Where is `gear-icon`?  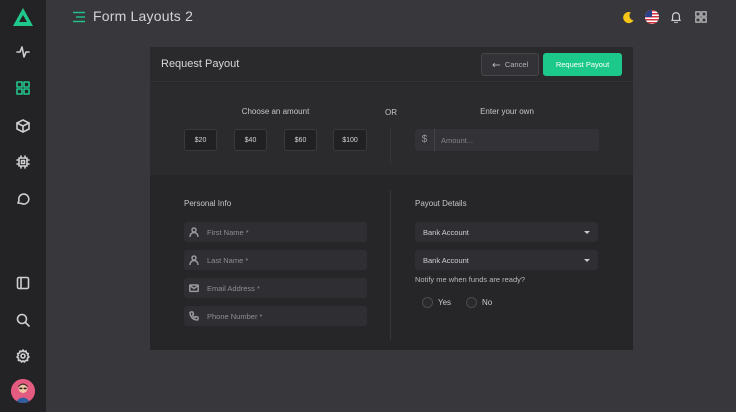 gear-icon is located at coordinates (23, 356).